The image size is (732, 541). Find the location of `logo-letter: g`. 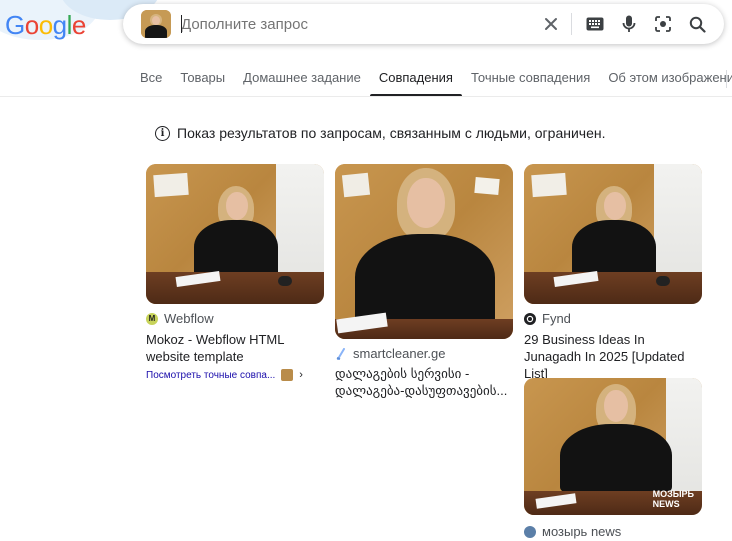

logo-letter: g is located at coordinates (59, 24).